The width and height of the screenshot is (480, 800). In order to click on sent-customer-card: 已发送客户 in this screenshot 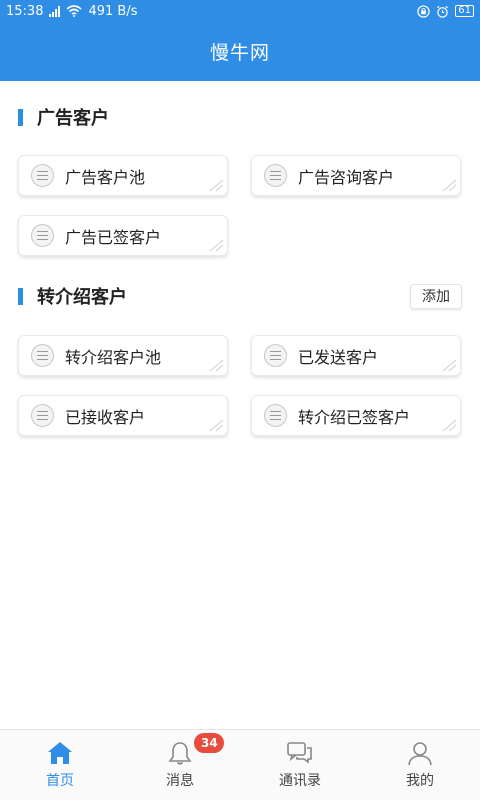, I will do `click(356, 355)`.